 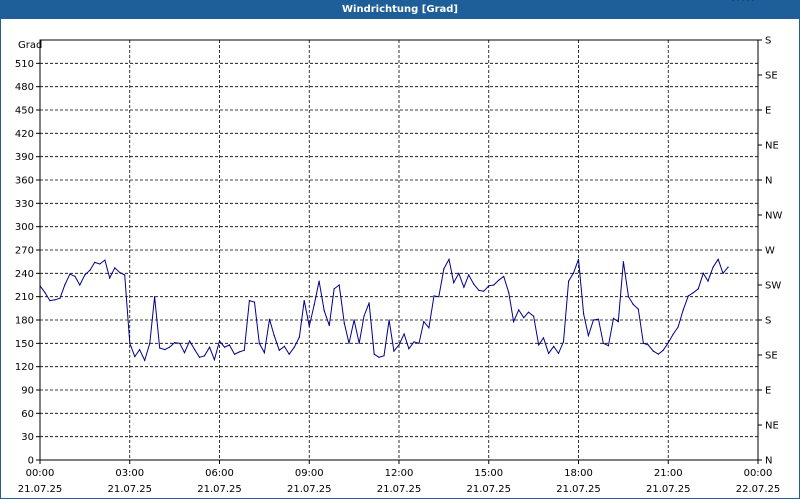 I want to click on y-tick-label: 330, so click(x=24, y=204).